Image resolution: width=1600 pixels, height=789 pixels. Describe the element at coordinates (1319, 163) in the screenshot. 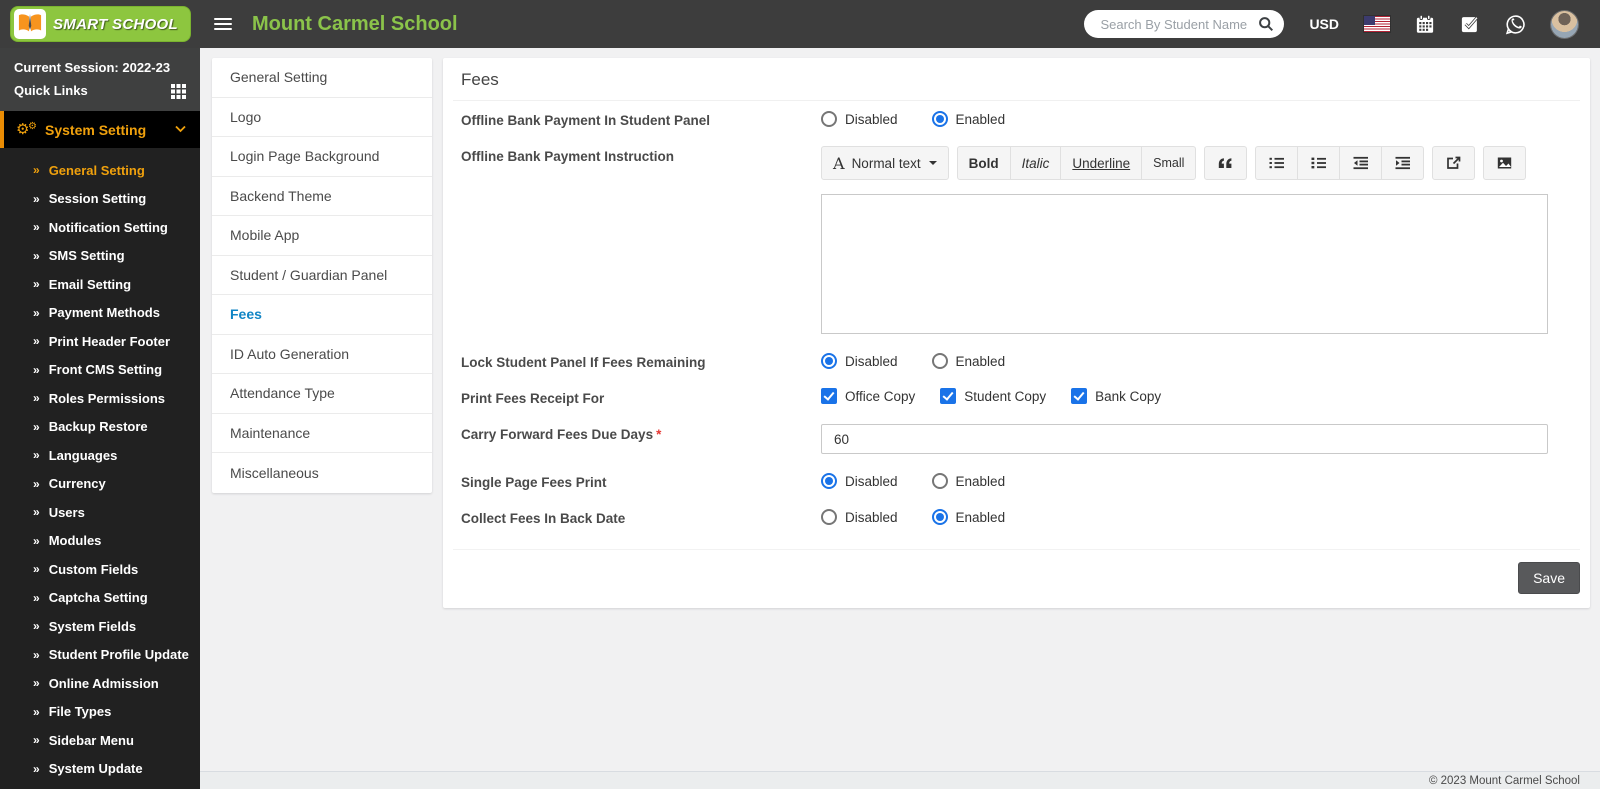

I see `unordered-list-icon` at that location.